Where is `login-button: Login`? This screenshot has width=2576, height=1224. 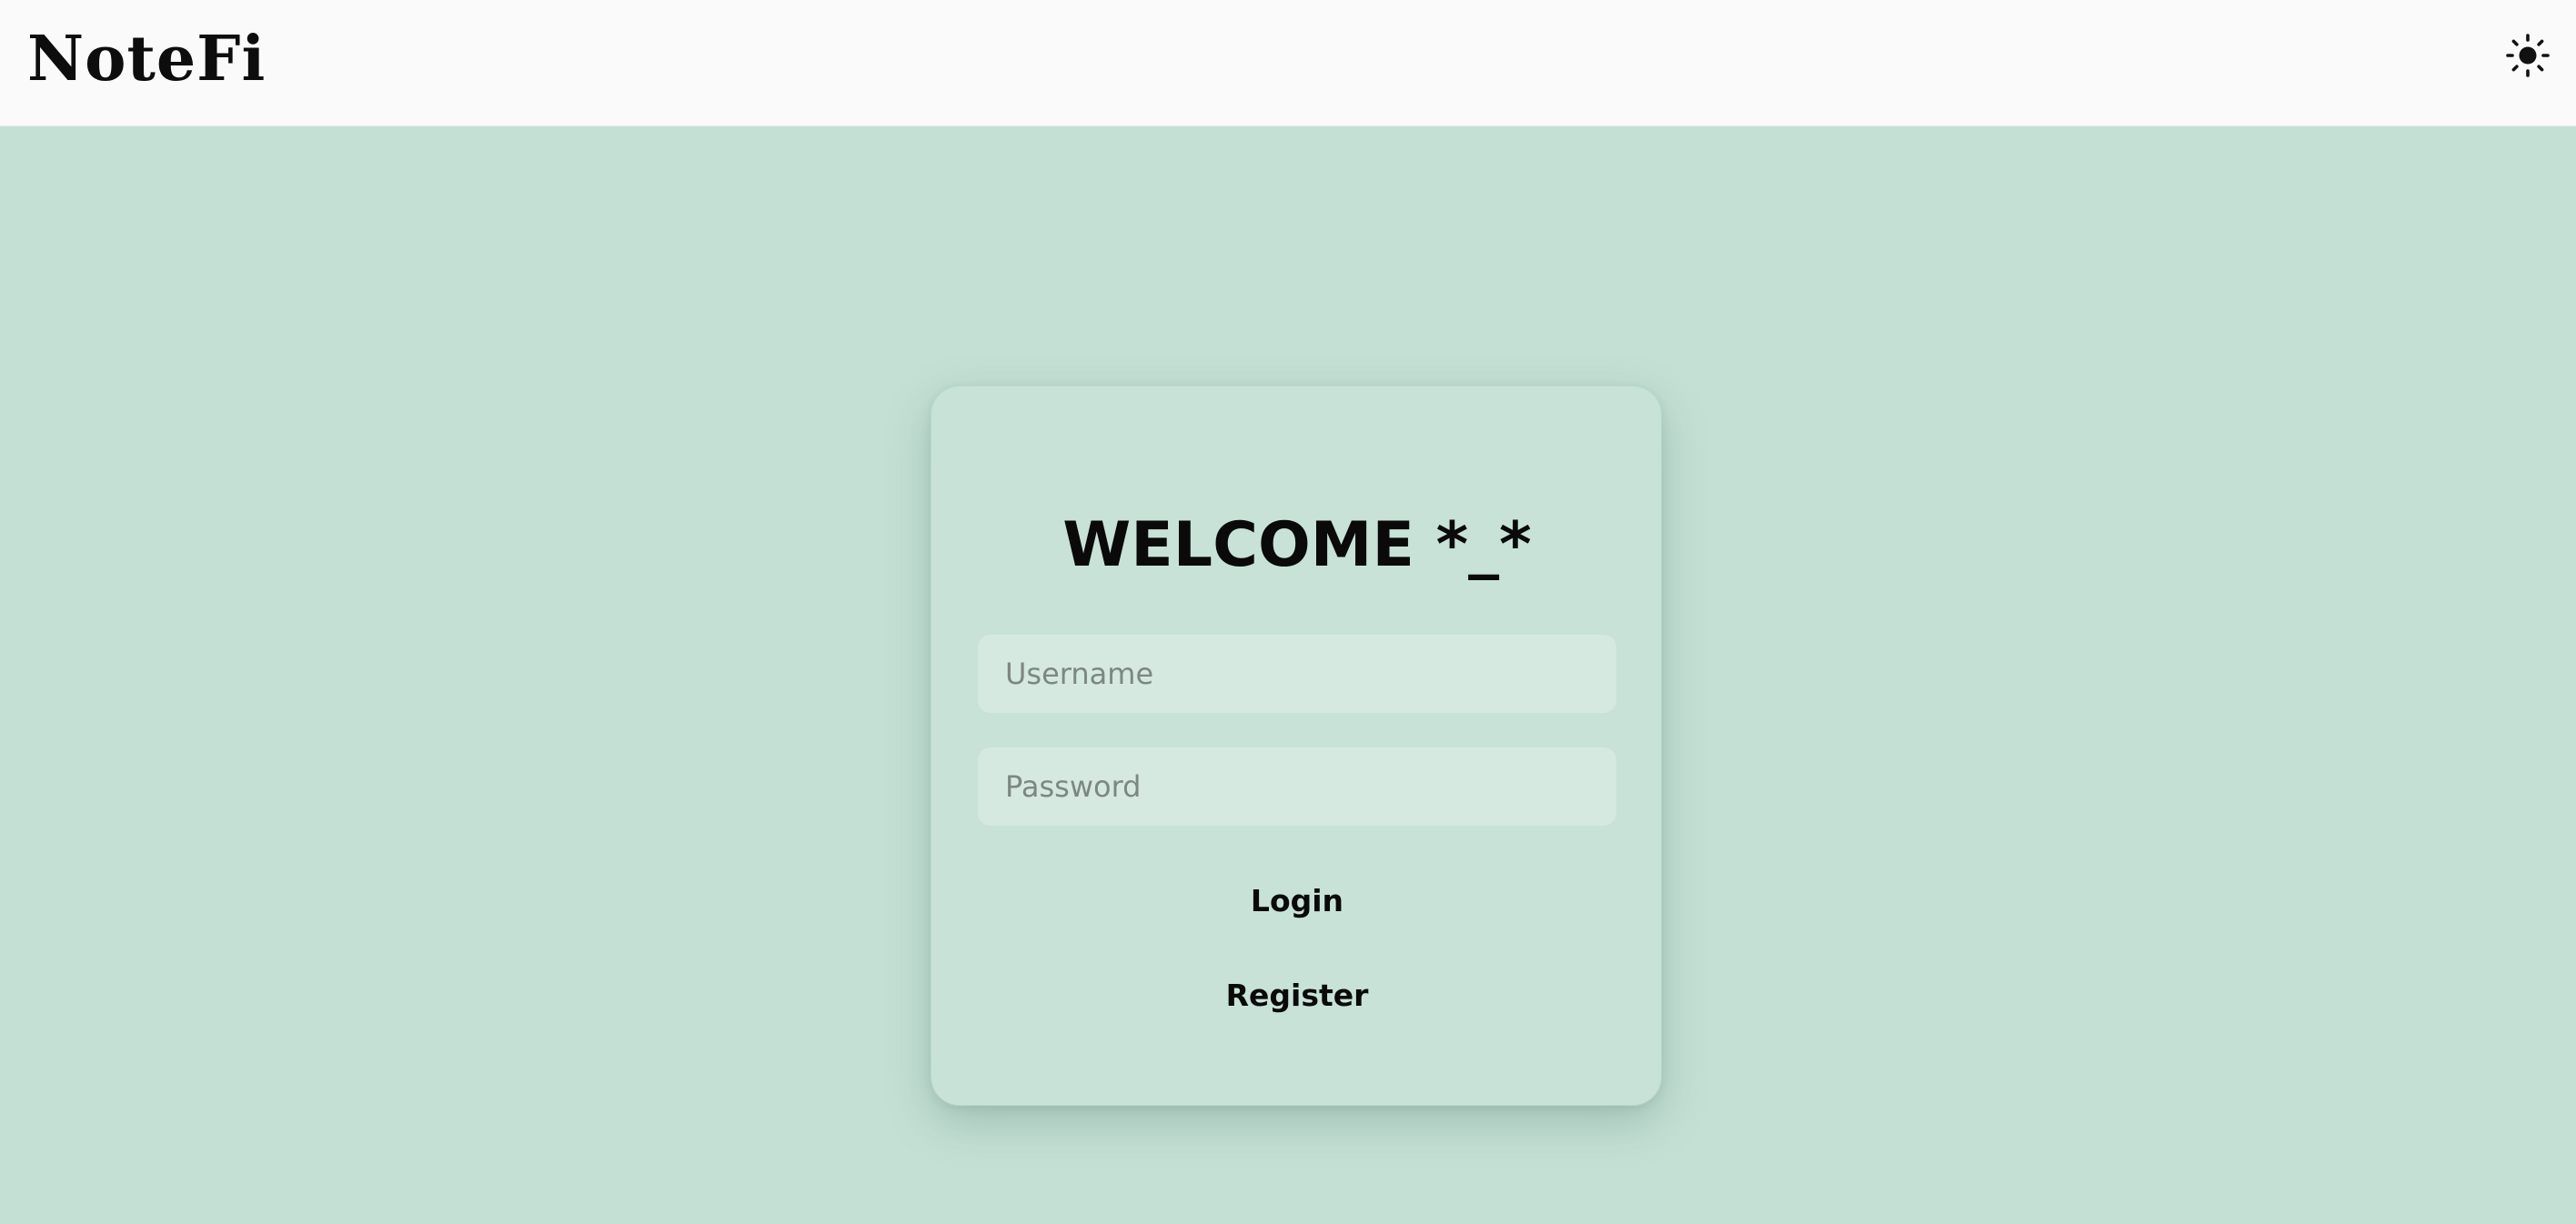
login-button: Login is located at coordinates (1297, 901).